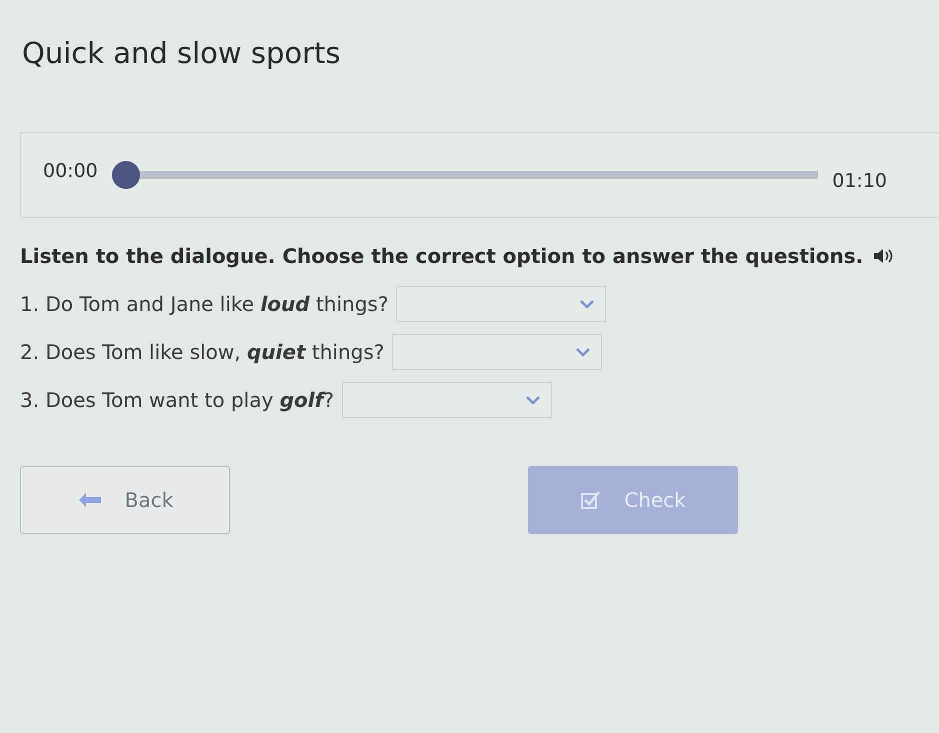 The width and height of the screenshot is (939, 733). I want to click on question-text: 1. Do Tom and Jane like loud things?, so click(204, 304).